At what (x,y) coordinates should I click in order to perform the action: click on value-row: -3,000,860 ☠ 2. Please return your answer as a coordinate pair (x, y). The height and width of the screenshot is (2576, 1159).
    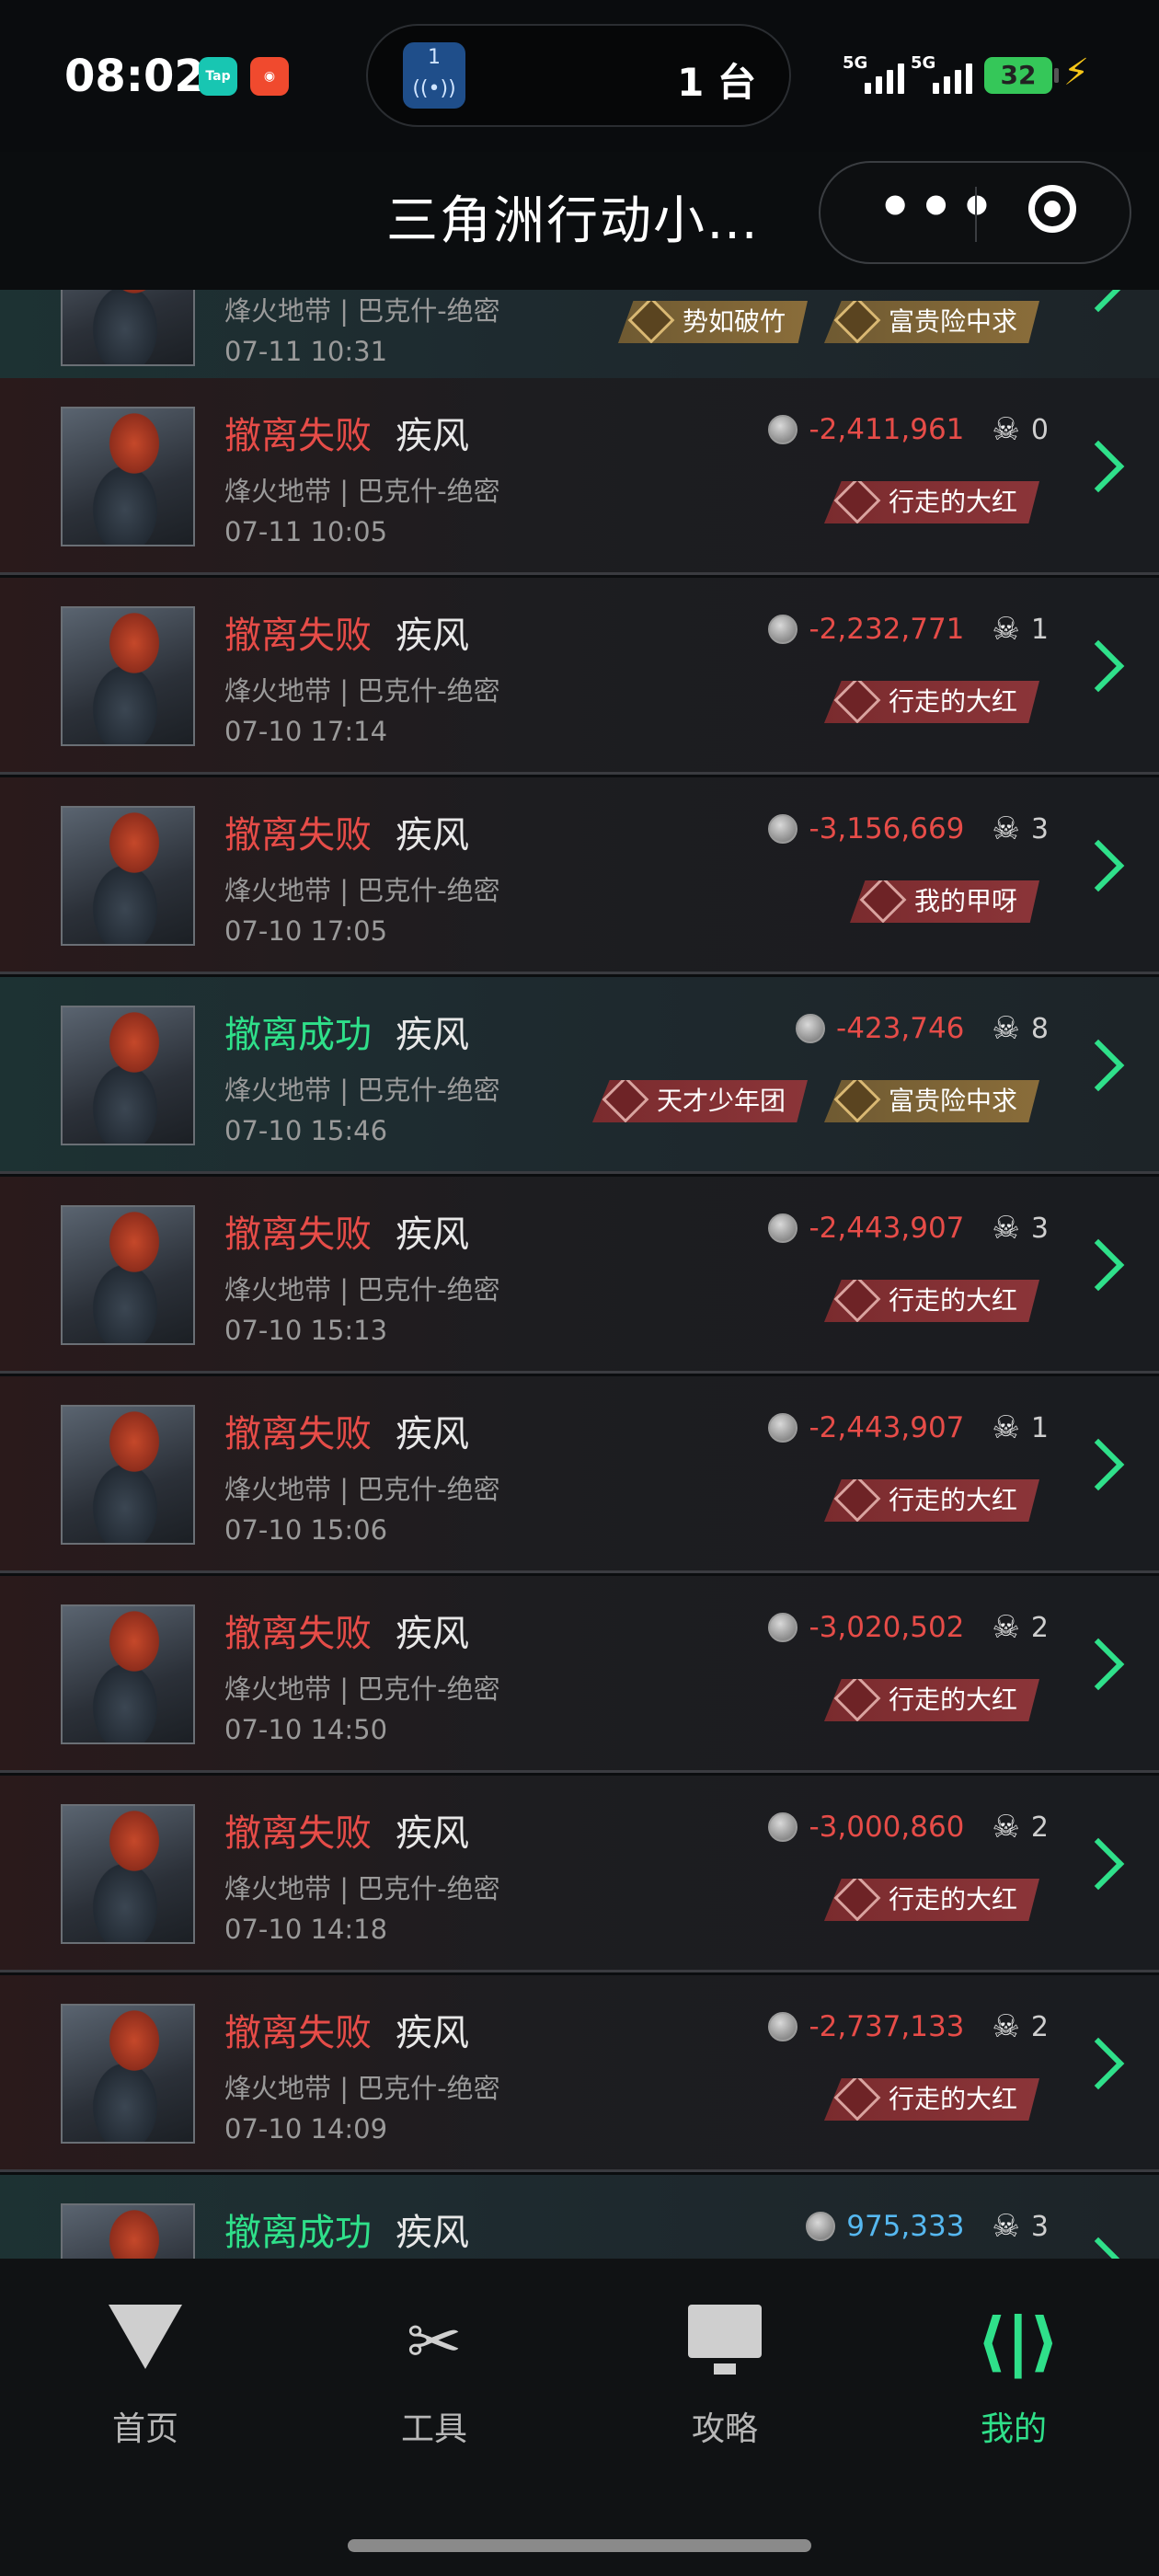
    Looking at the image, I should click on (908, 1827).